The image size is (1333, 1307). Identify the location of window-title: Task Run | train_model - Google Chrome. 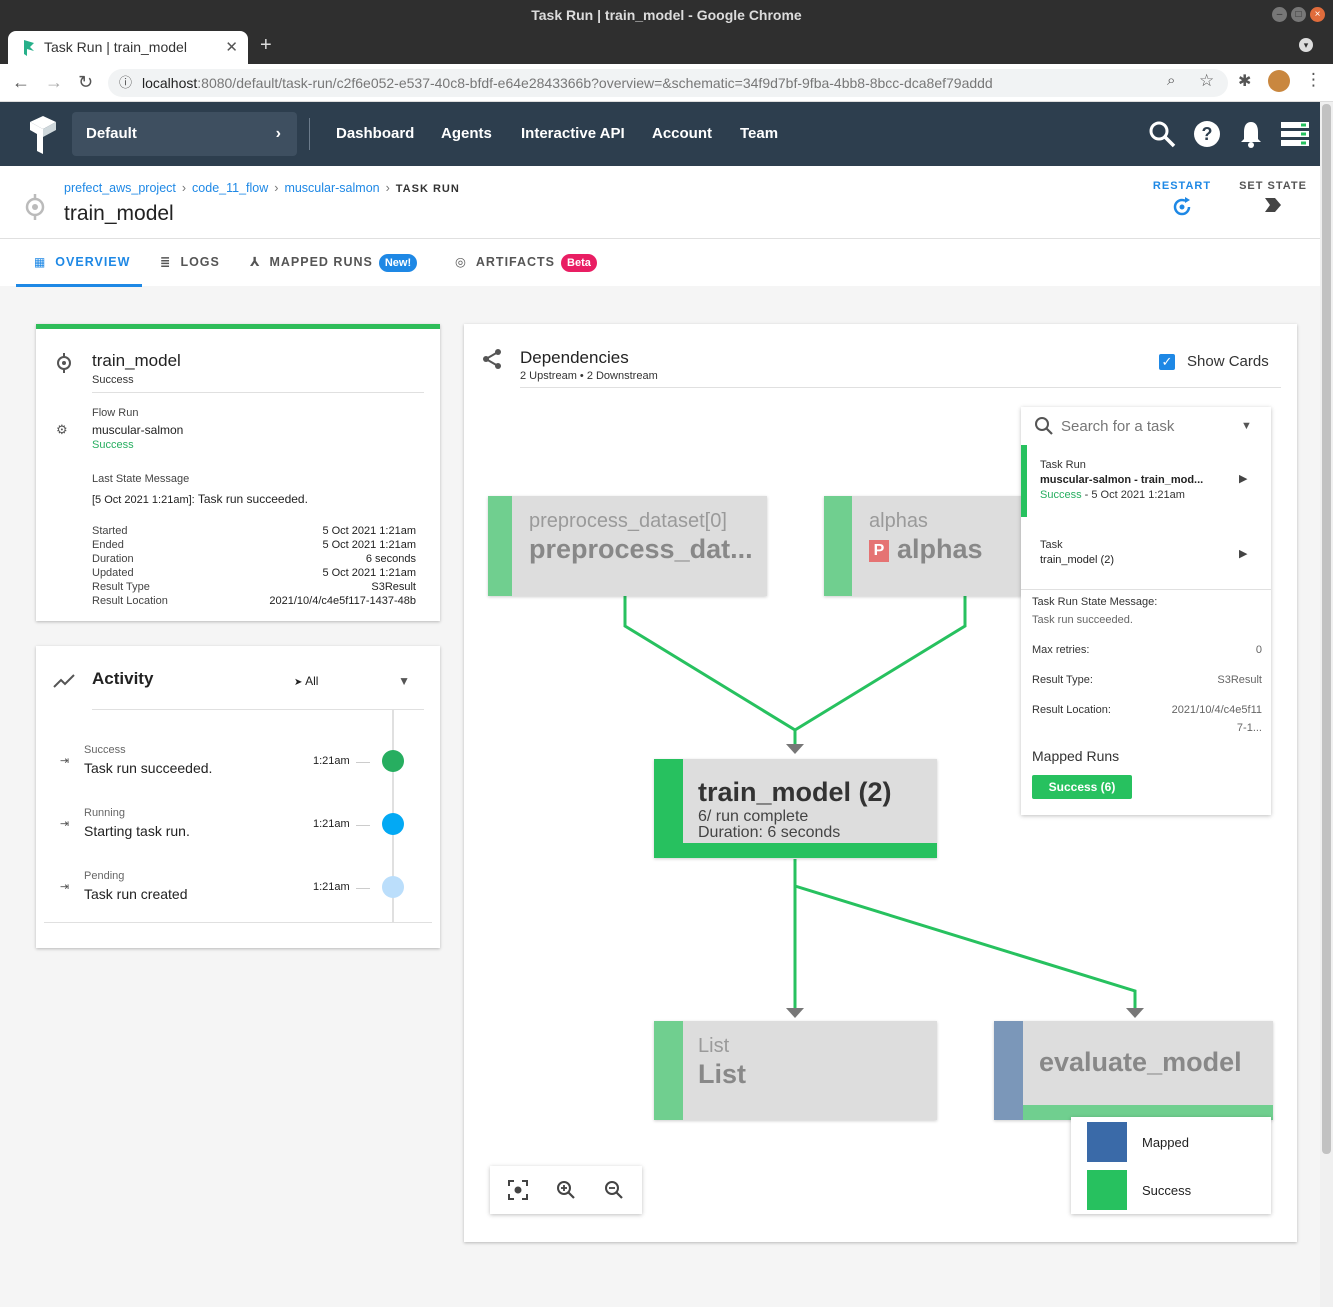
(666, 15).